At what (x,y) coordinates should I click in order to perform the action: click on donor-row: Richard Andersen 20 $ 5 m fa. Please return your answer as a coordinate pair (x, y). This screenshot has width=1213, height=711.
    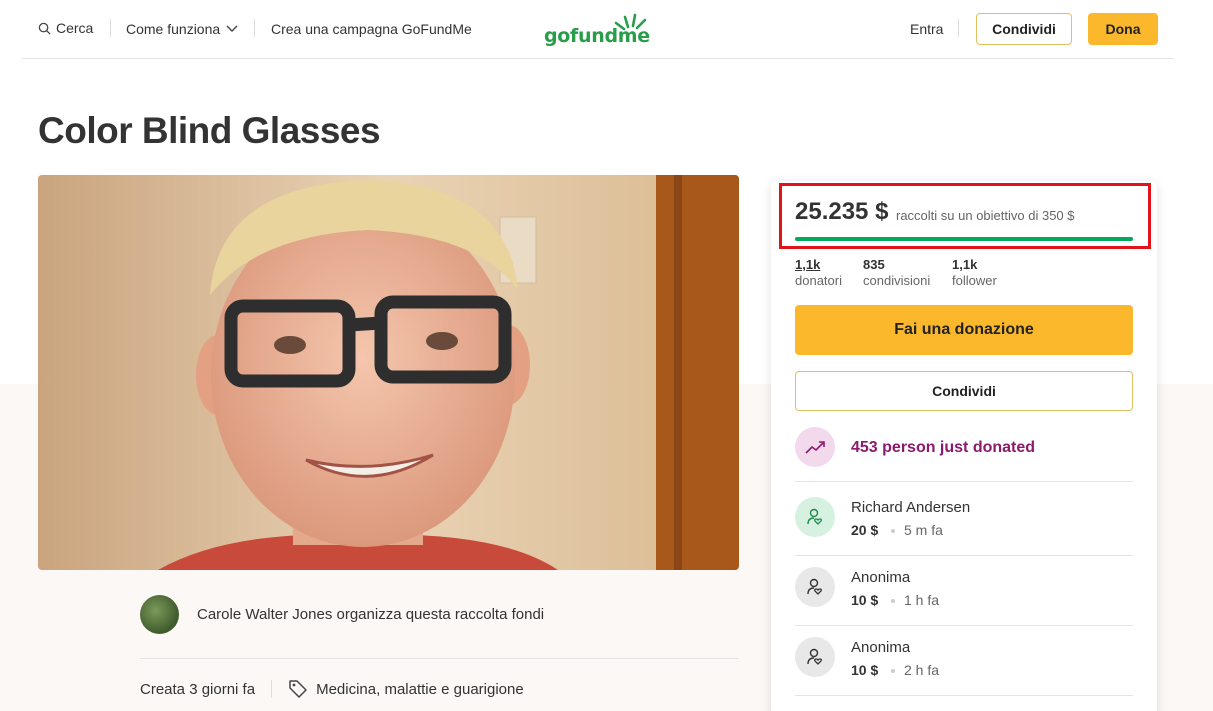
    Looking at the image, I should click on (964, 522).